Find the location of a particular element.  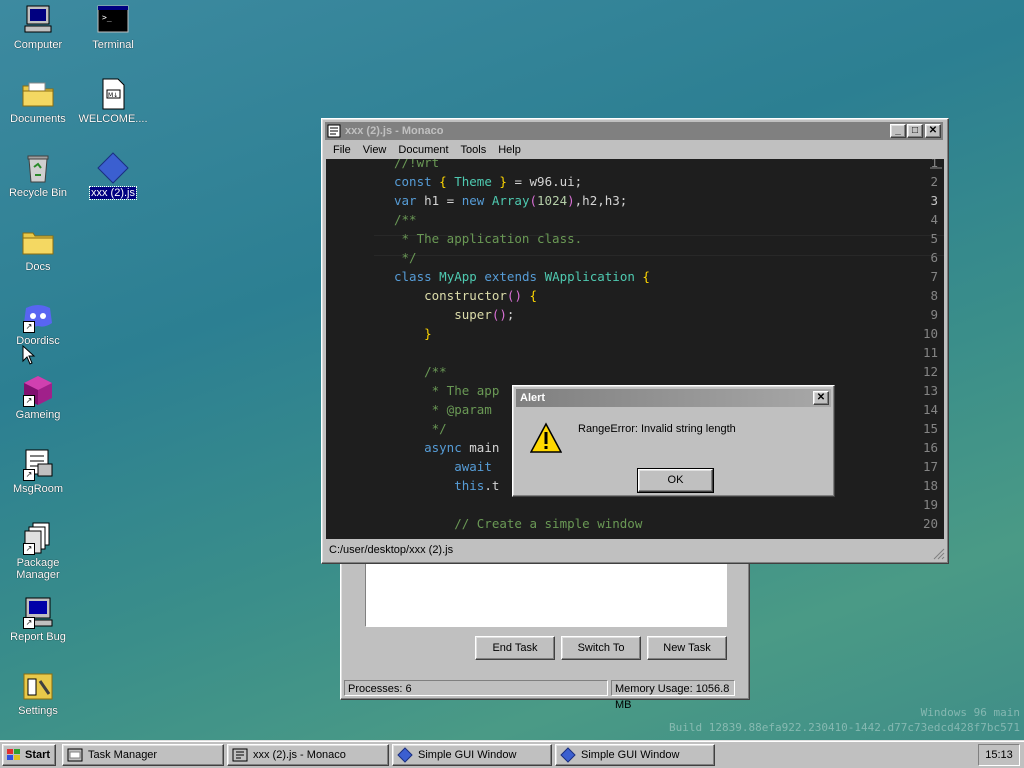

desktop-icon-label: Docs is located at coordinates (38, 267).